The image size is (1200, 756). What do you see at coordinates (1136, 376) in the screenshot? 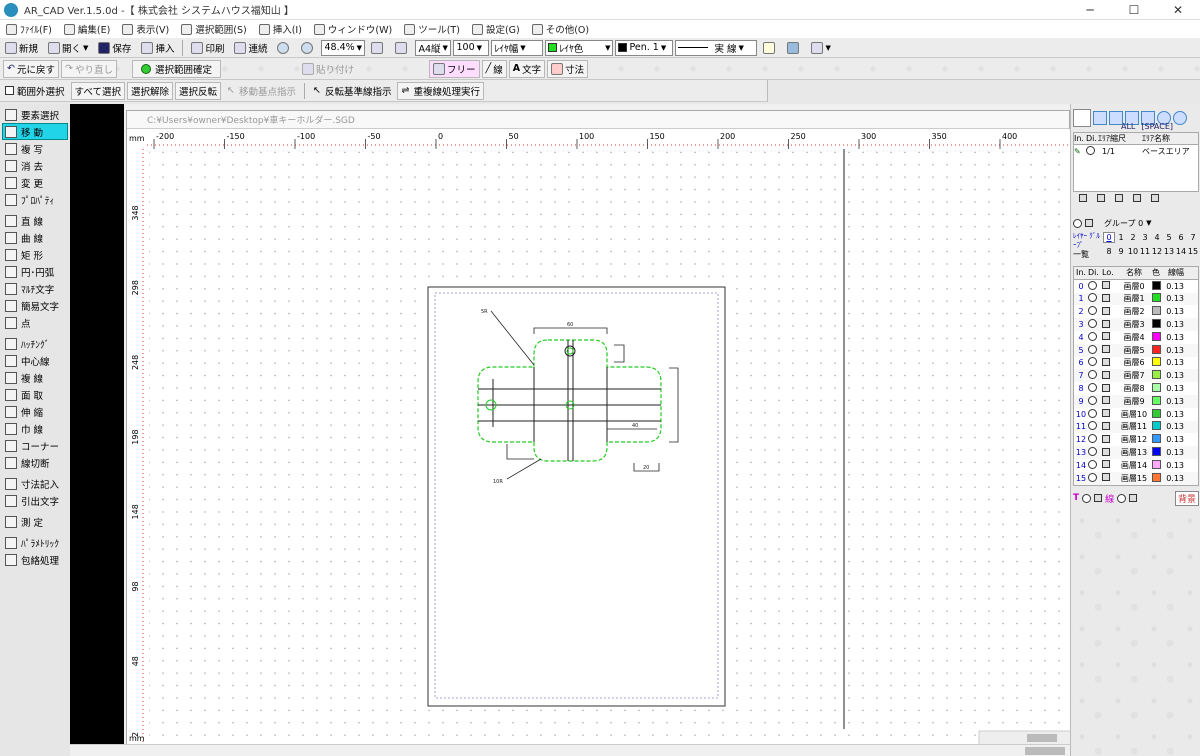
I see `layer-row: 7 画層7 0.13` at bounding box center [1136, 376].